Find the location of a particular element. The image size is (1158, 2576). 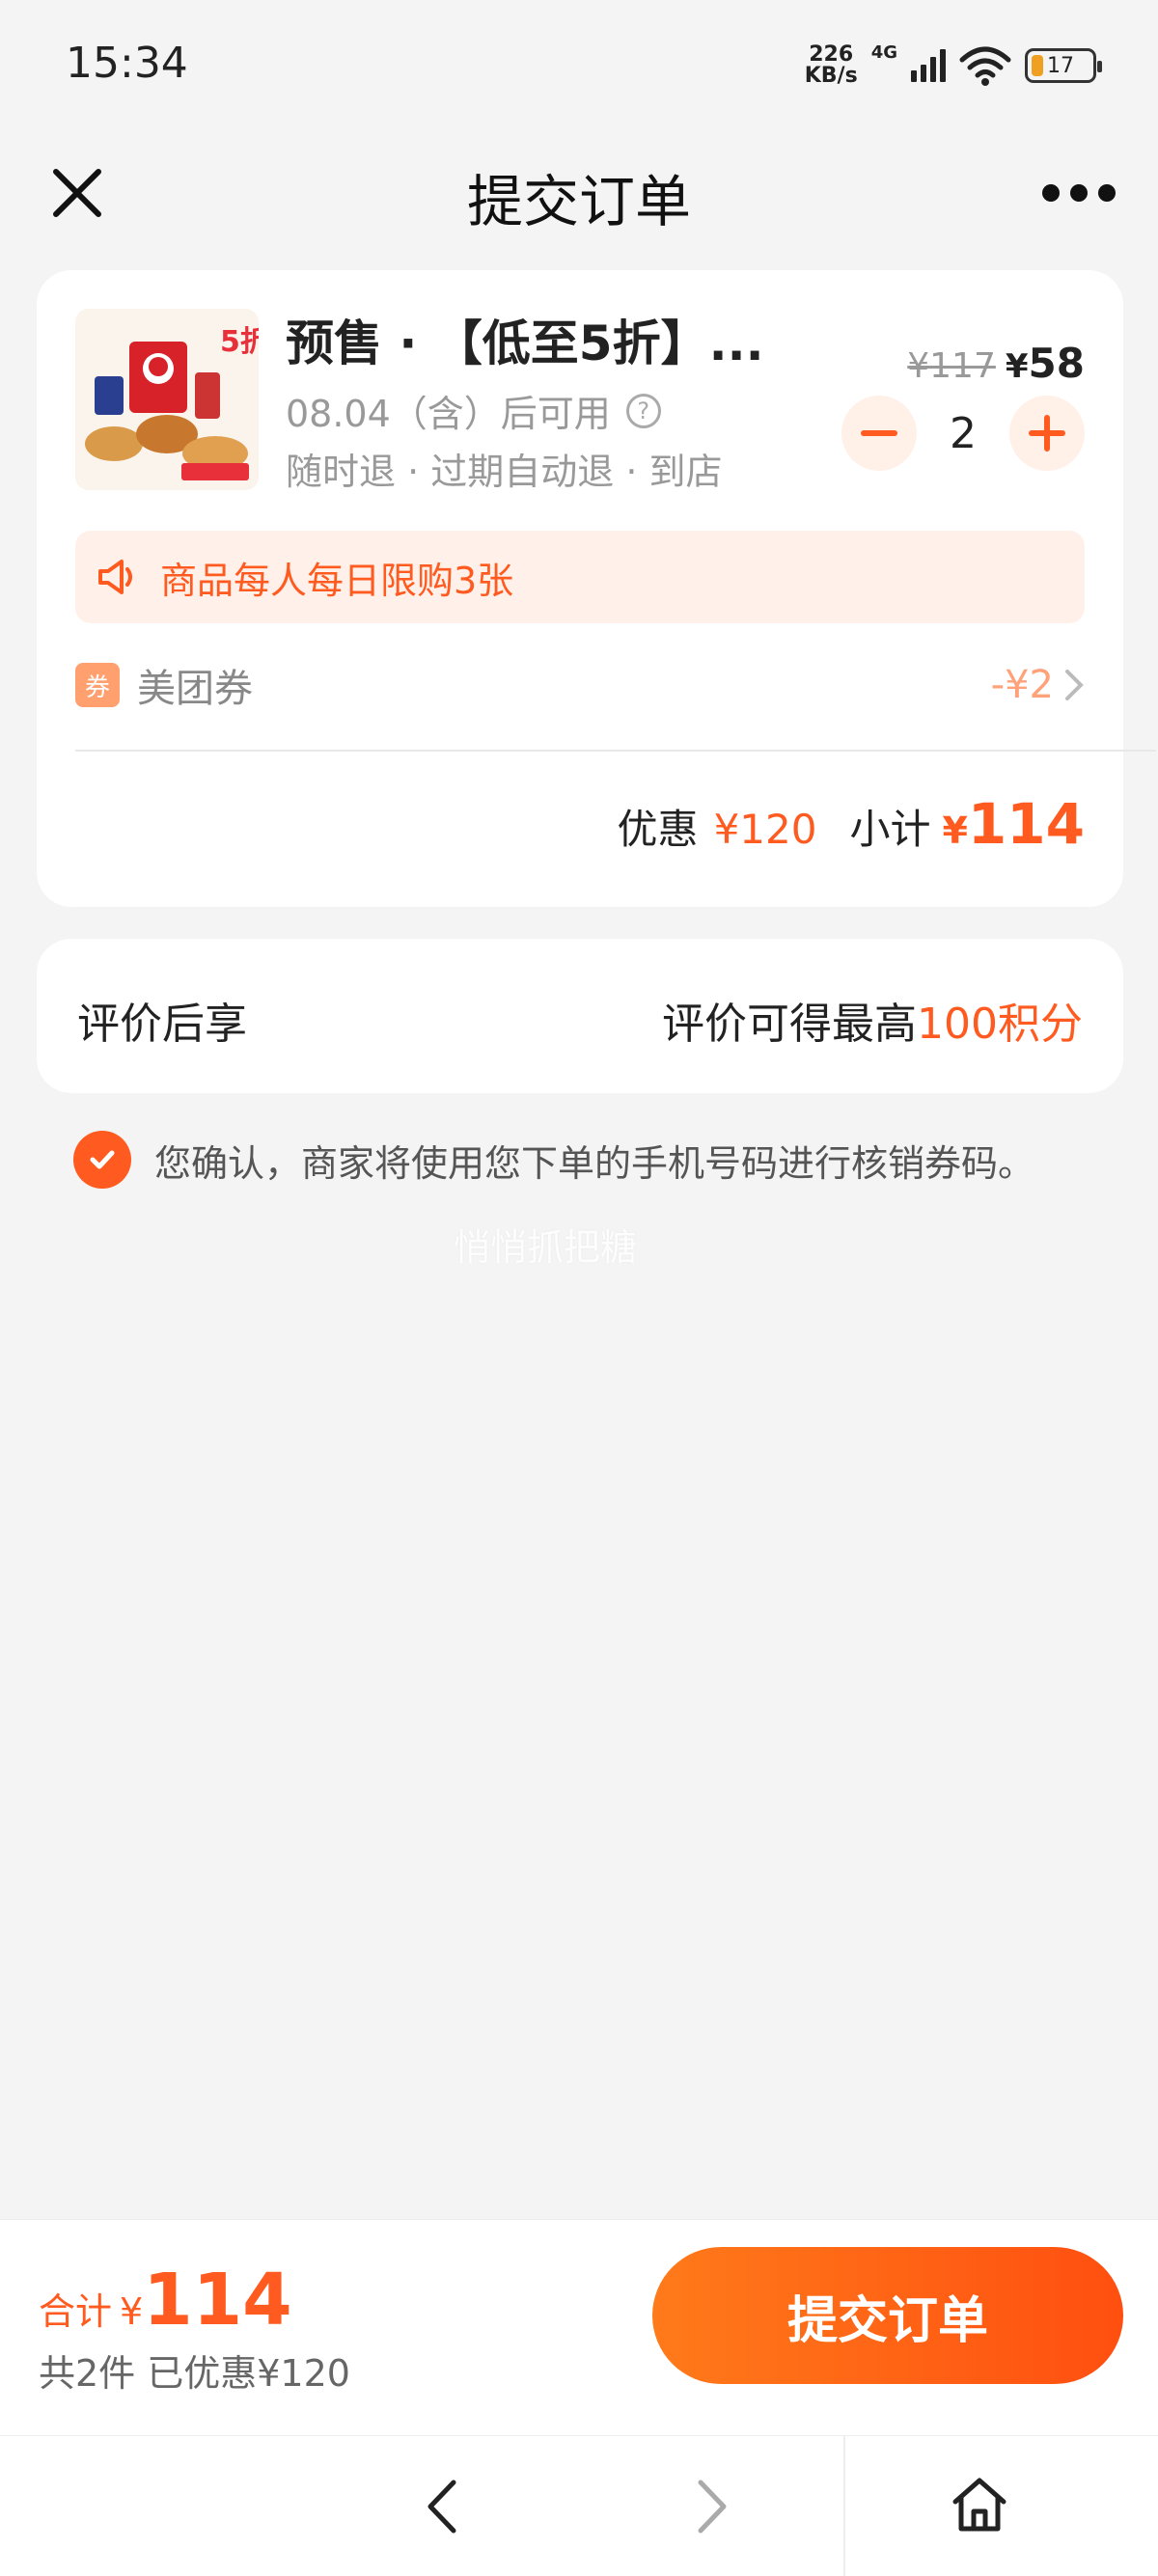

price-row: ¥117 ¥58 is located at coordinates (996, 364).